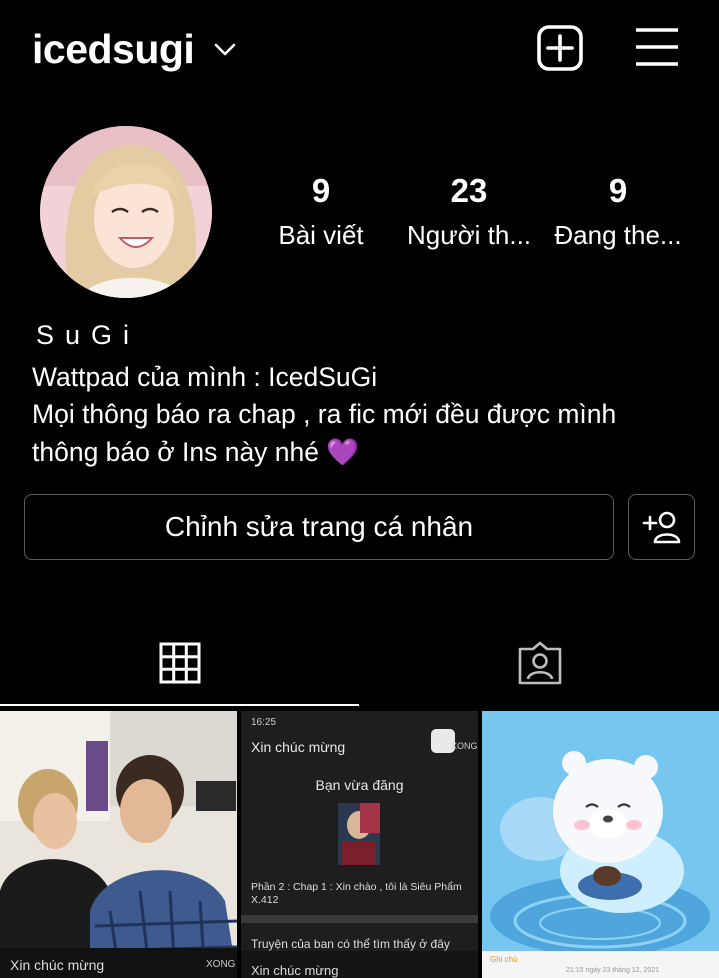  I want to click on tile2-footer: Truyện của ban có thể tìm thấy ở đây, so click(350, 944).